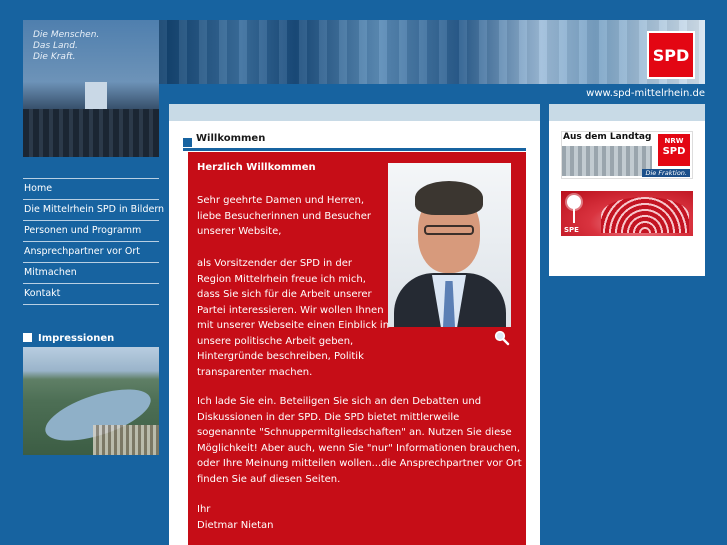 Image resolution: width=727 pixels, height=545 pixels. I want to click on content-title: Herzlich Willkommen, so click(256, 167).